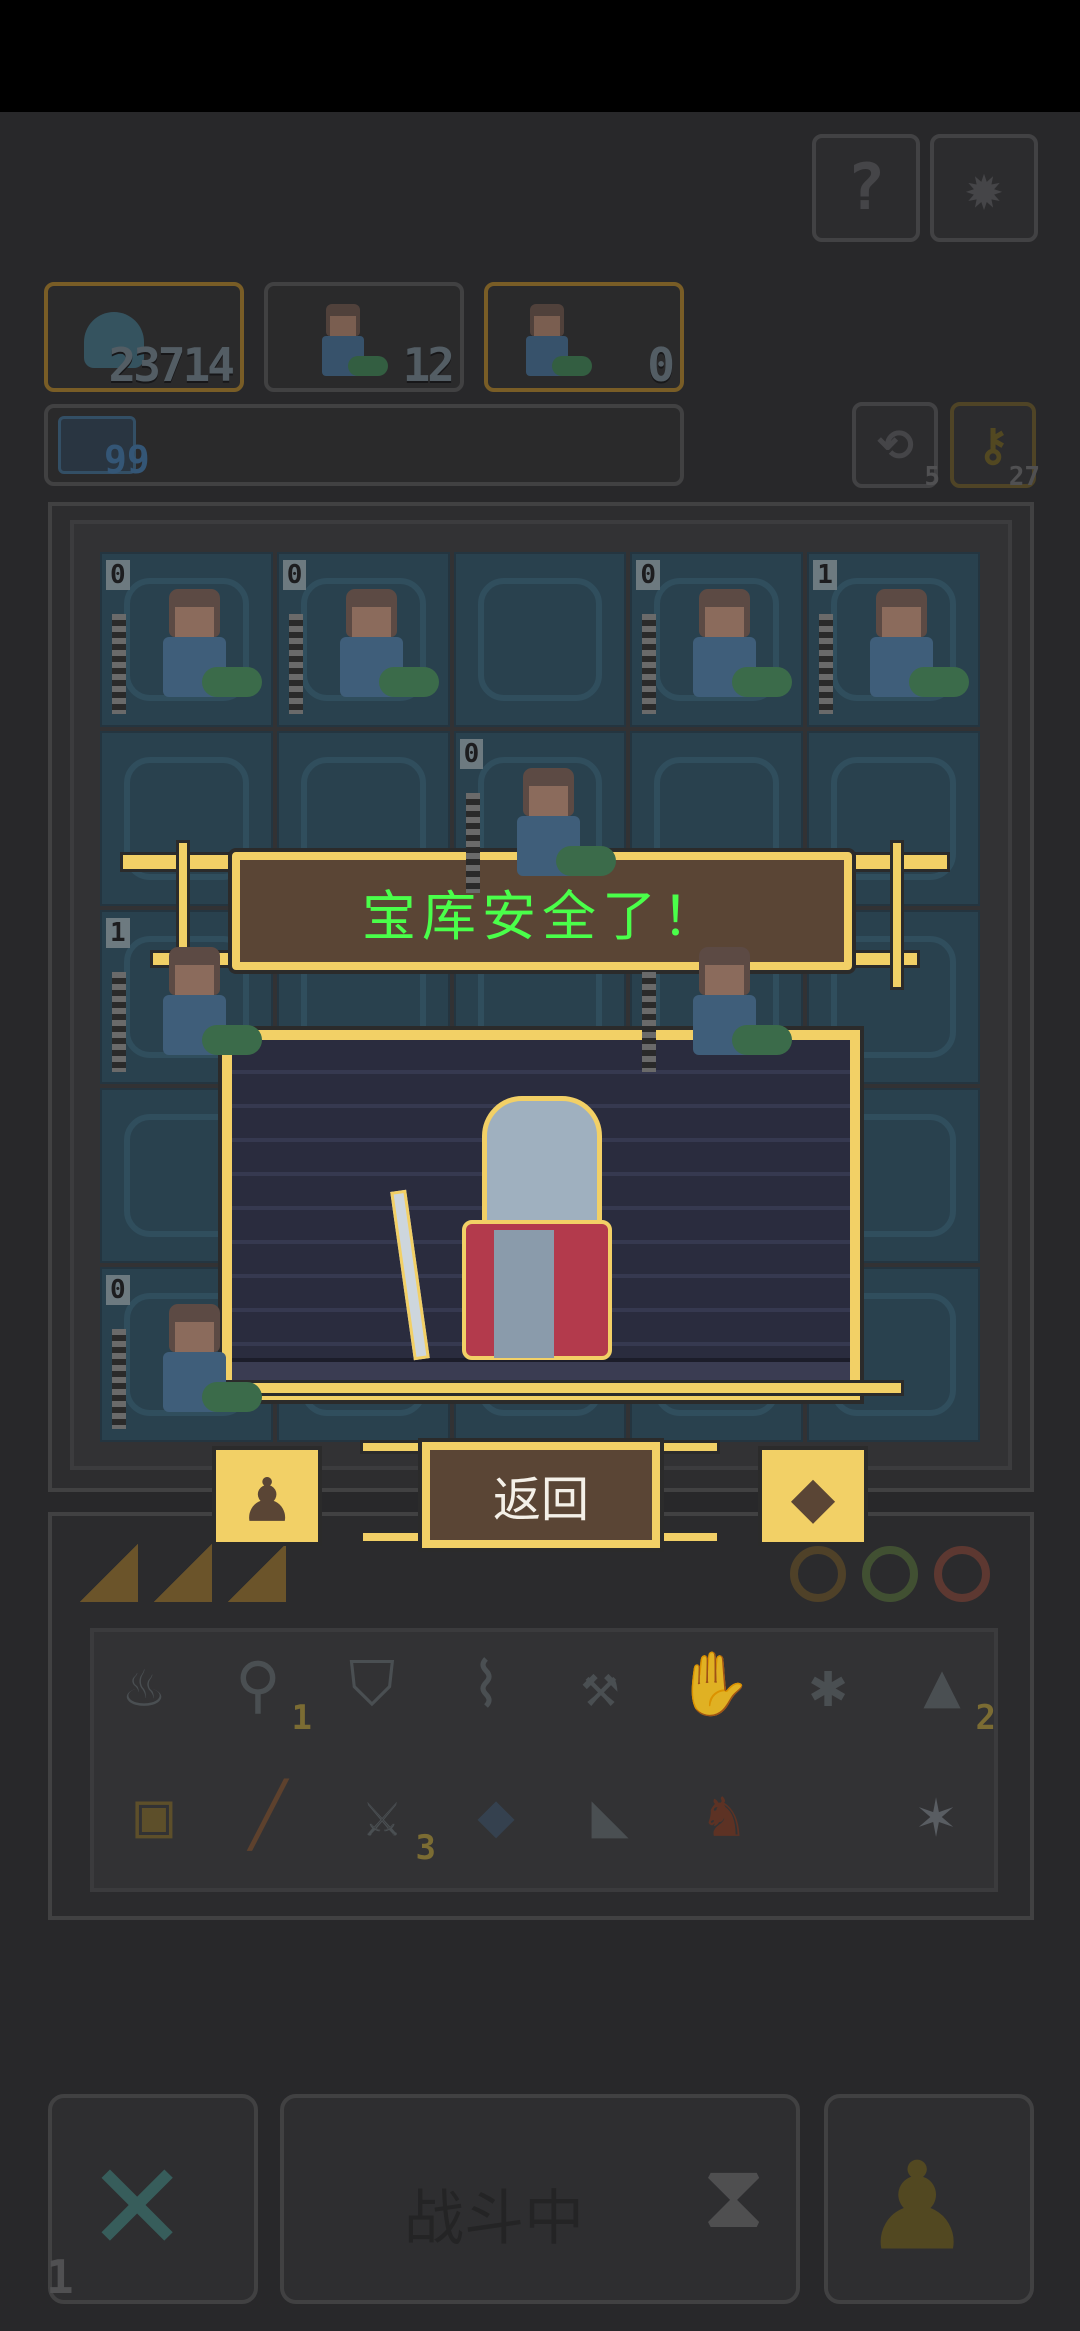  What do you see at coordinates (524, 1294) in the screenshot?
I see `knight-body` at bounding box center [524, 1294].